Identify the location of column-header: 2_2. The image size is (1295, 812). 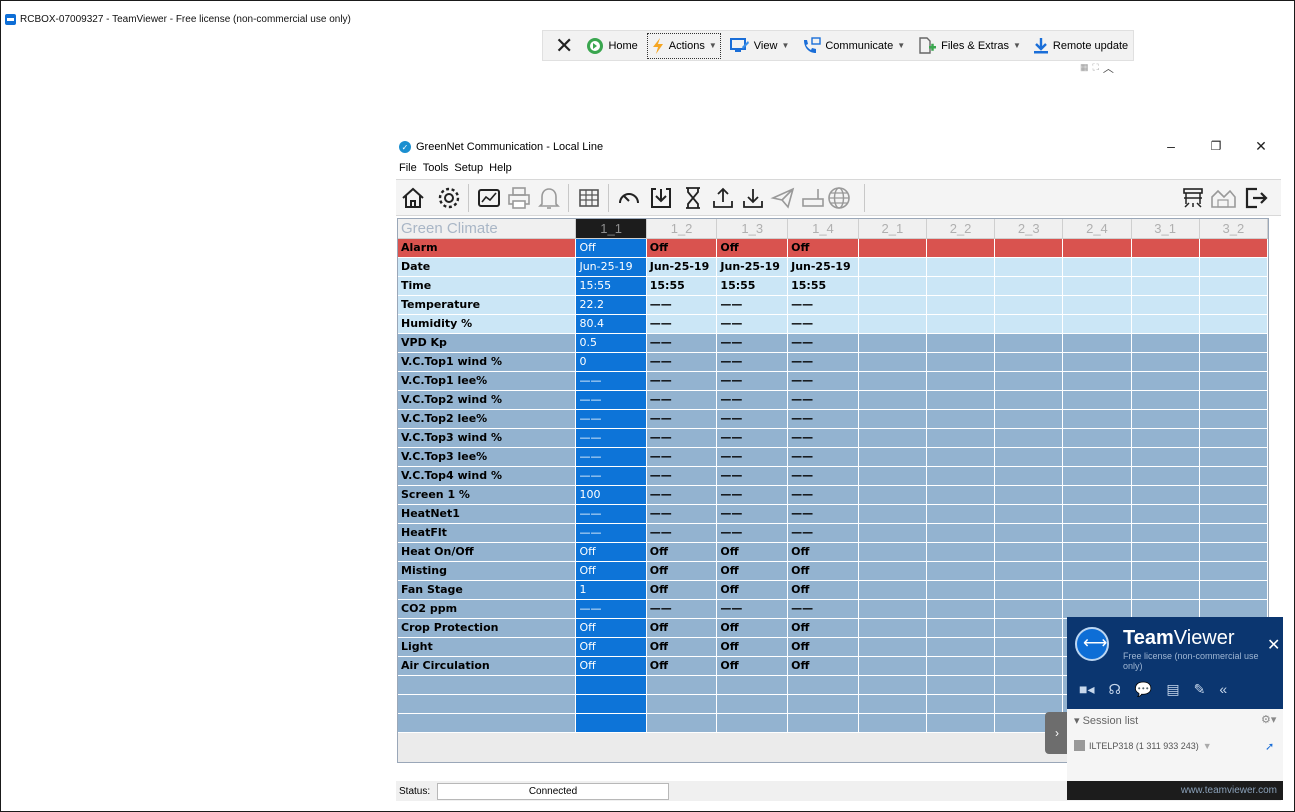
(961, 229).